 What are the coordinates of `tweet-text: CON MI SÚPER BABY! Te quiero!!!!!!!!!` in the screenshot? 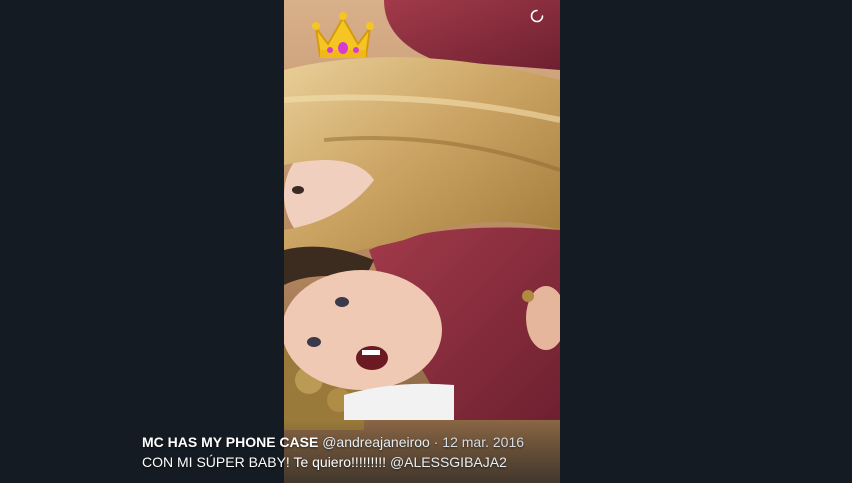 It's located at (264, 462).